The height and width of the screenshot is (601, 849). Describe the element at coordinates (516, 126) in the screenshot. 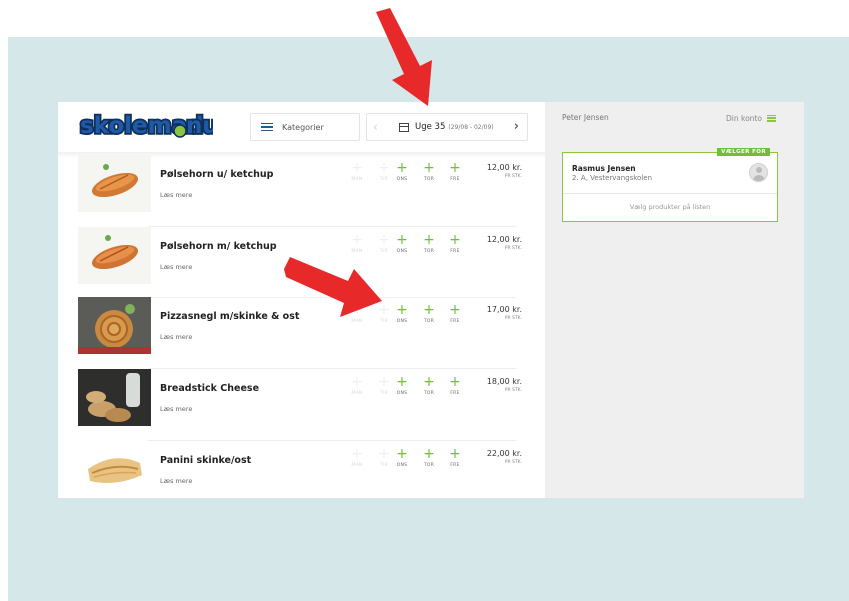

I see `next-week-button: ›` at that location.